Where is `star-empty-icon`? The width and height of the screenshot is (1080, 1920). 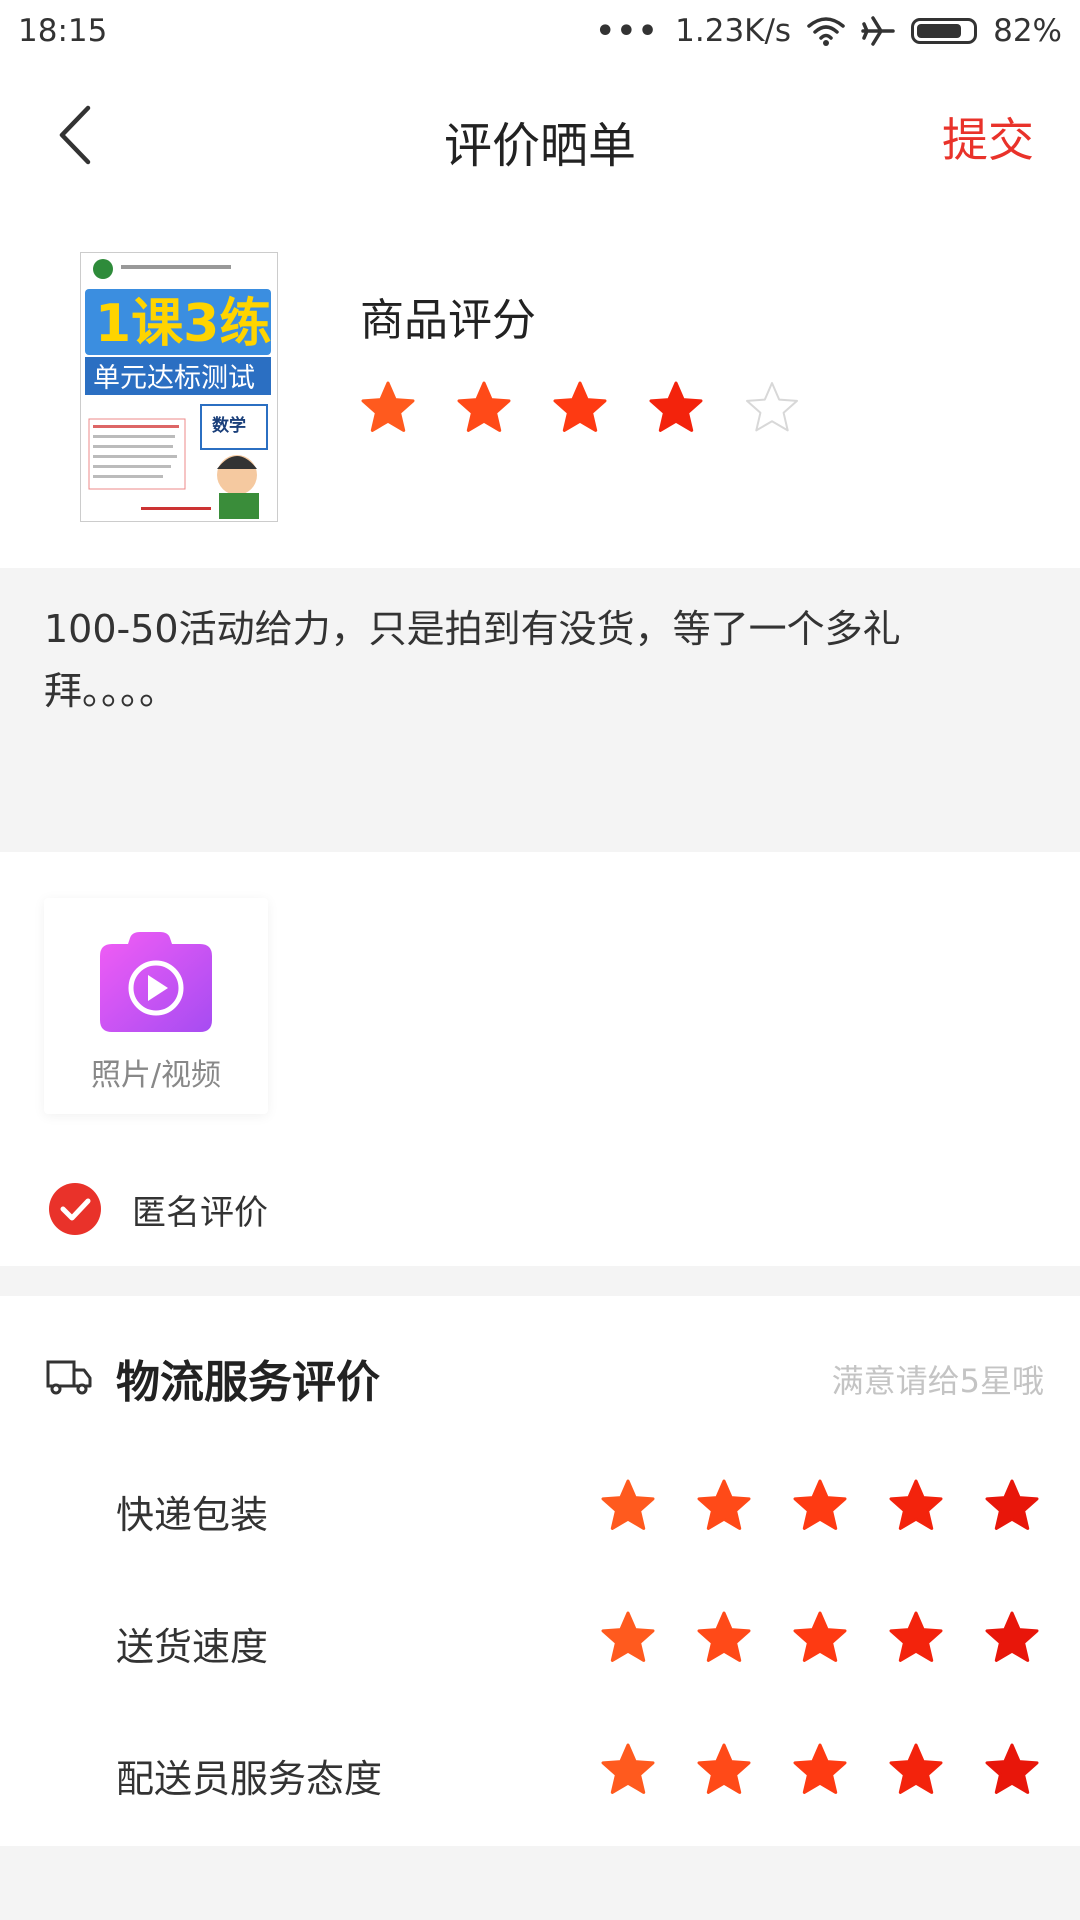 star-empty-icon is located at coordinates (772, 408).